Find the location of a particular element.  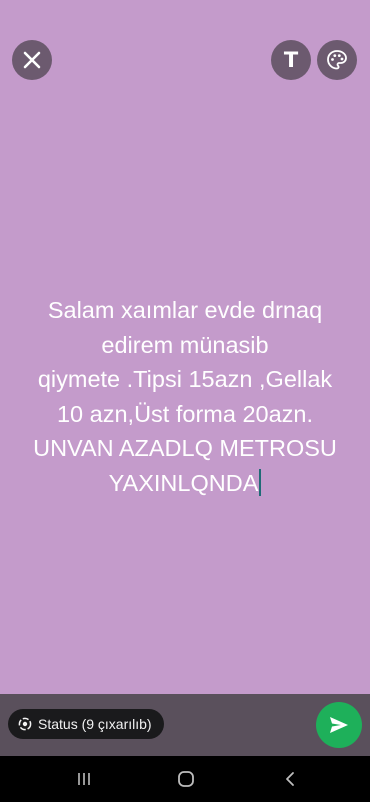

close-icon is located at coordinates (32, 60).